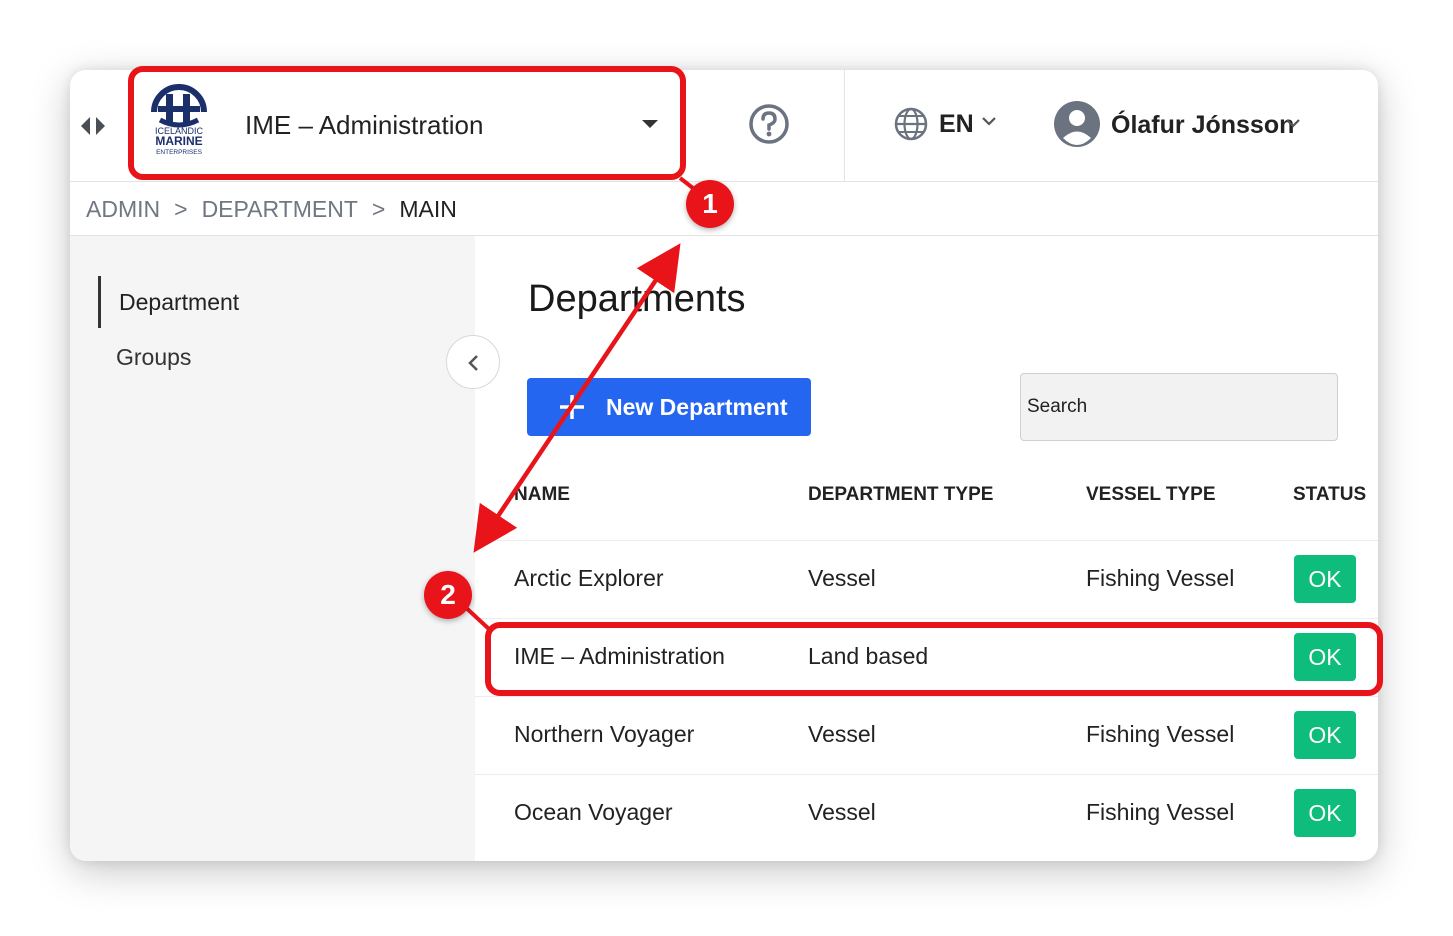  I want to click on logo-text-3: ENTERPRISES, so click(179, 152).